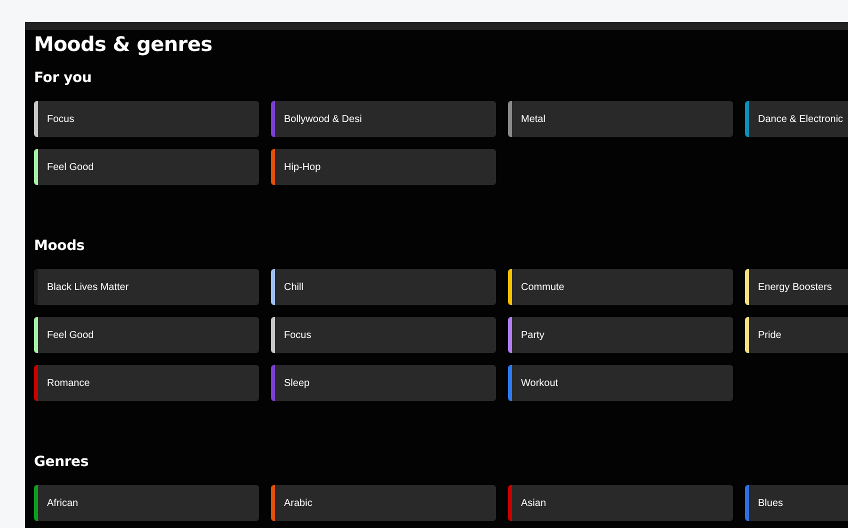 The width and height of the screenshot is (848, 528). I want to click on genre-tile: Asian, so click(620, 503).